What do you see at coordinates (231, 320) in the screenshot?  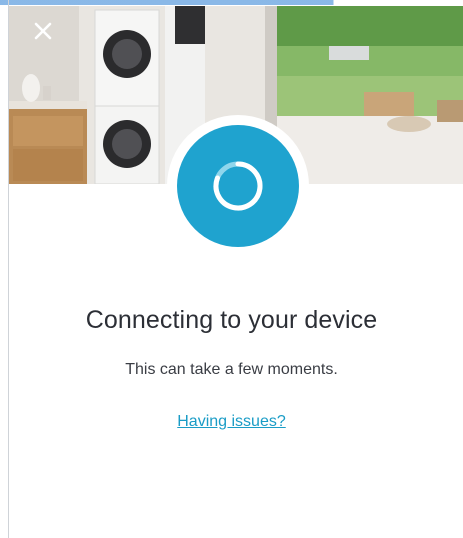 I see `status-title: Connecting to your device` at bounding box center [231, 320].